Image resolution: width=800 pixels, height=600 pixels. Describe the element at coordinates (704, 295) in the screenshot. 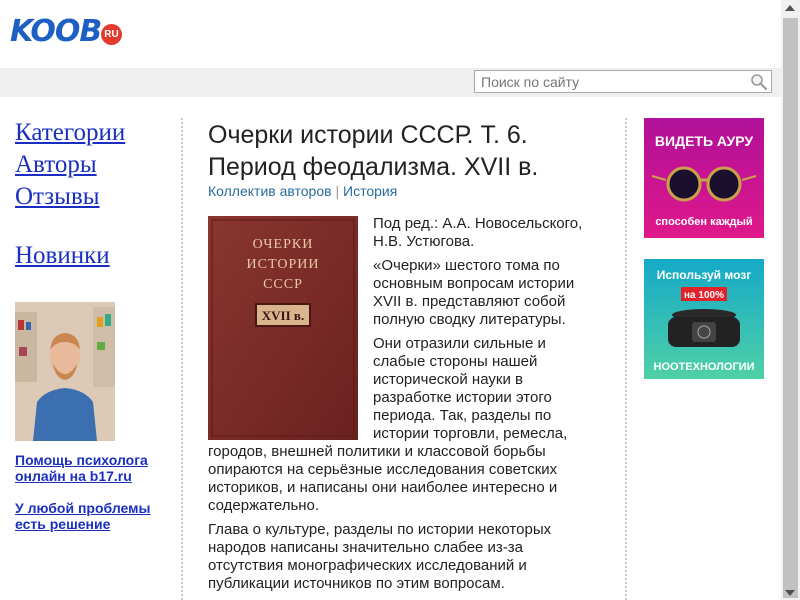

I see `brain-ad-badge: на 100%` at that location.